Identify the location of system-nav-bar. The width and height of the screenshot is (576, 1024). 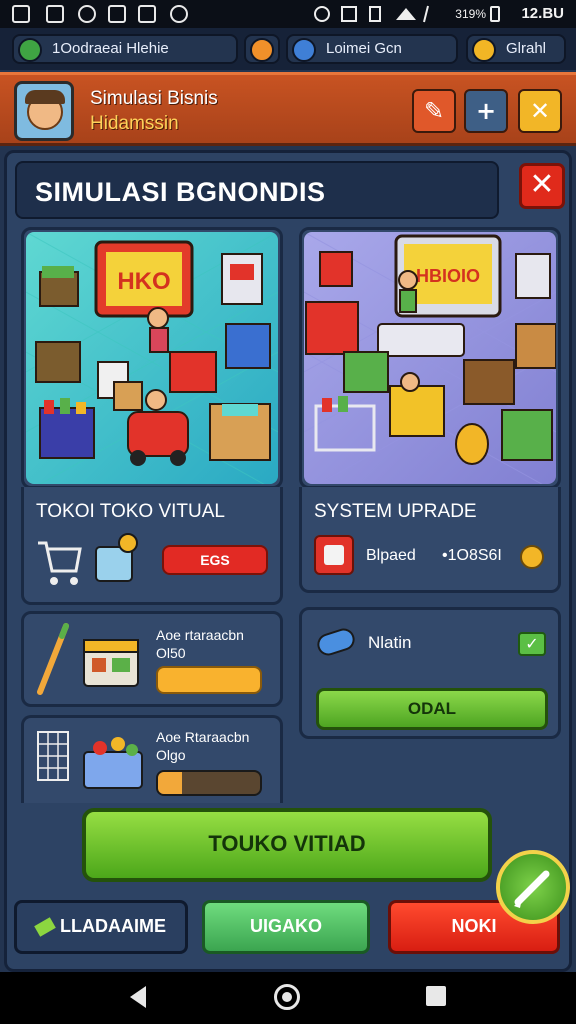
(288, 998).